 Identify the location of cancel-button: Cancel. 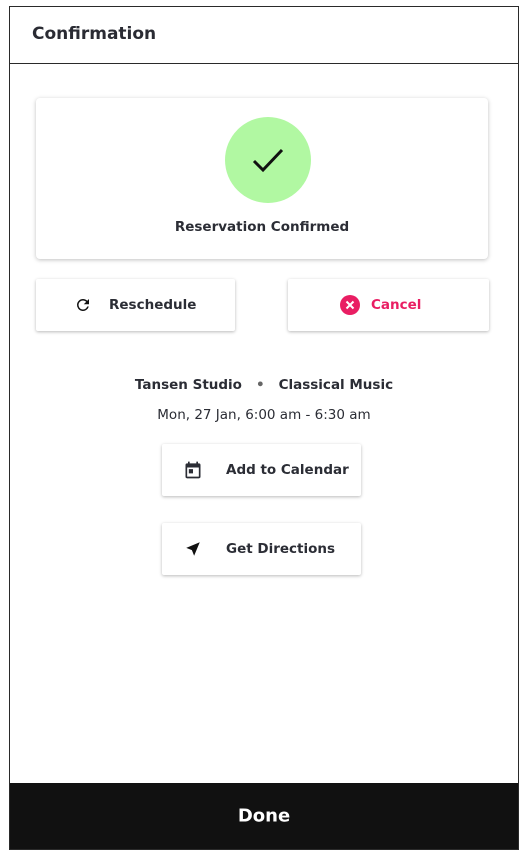
(388, 305).